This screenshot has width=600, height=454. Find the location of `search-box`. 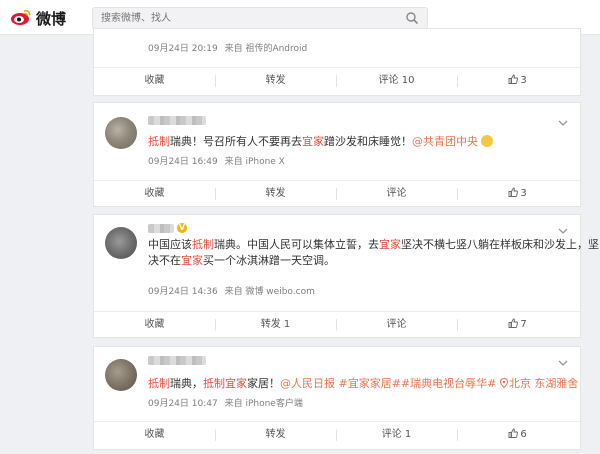

search-box is located at coordinates (260, 18).